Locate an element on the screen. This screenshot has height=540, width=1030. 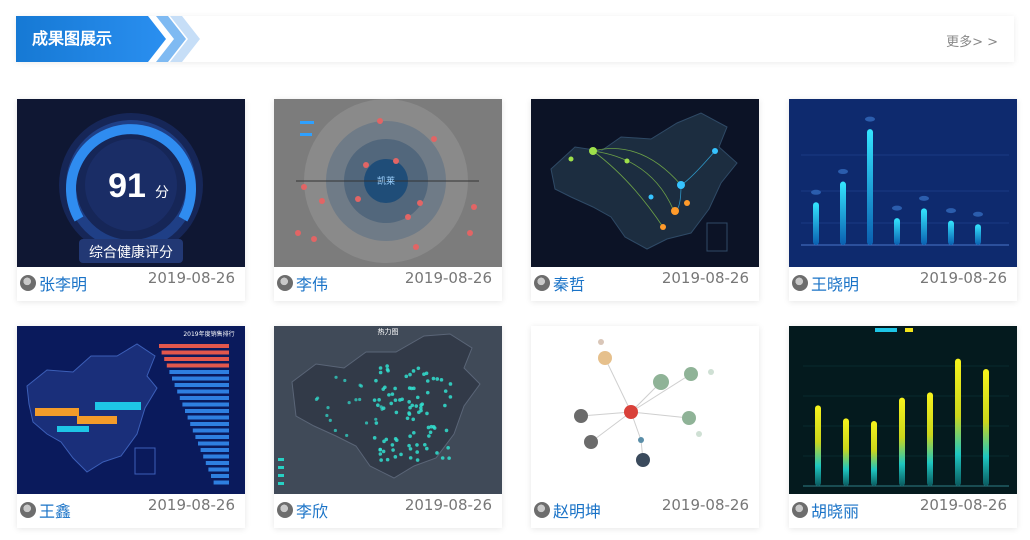
card-meta: 王晓明 2019-08-26 is located at coordinates (903, 284).